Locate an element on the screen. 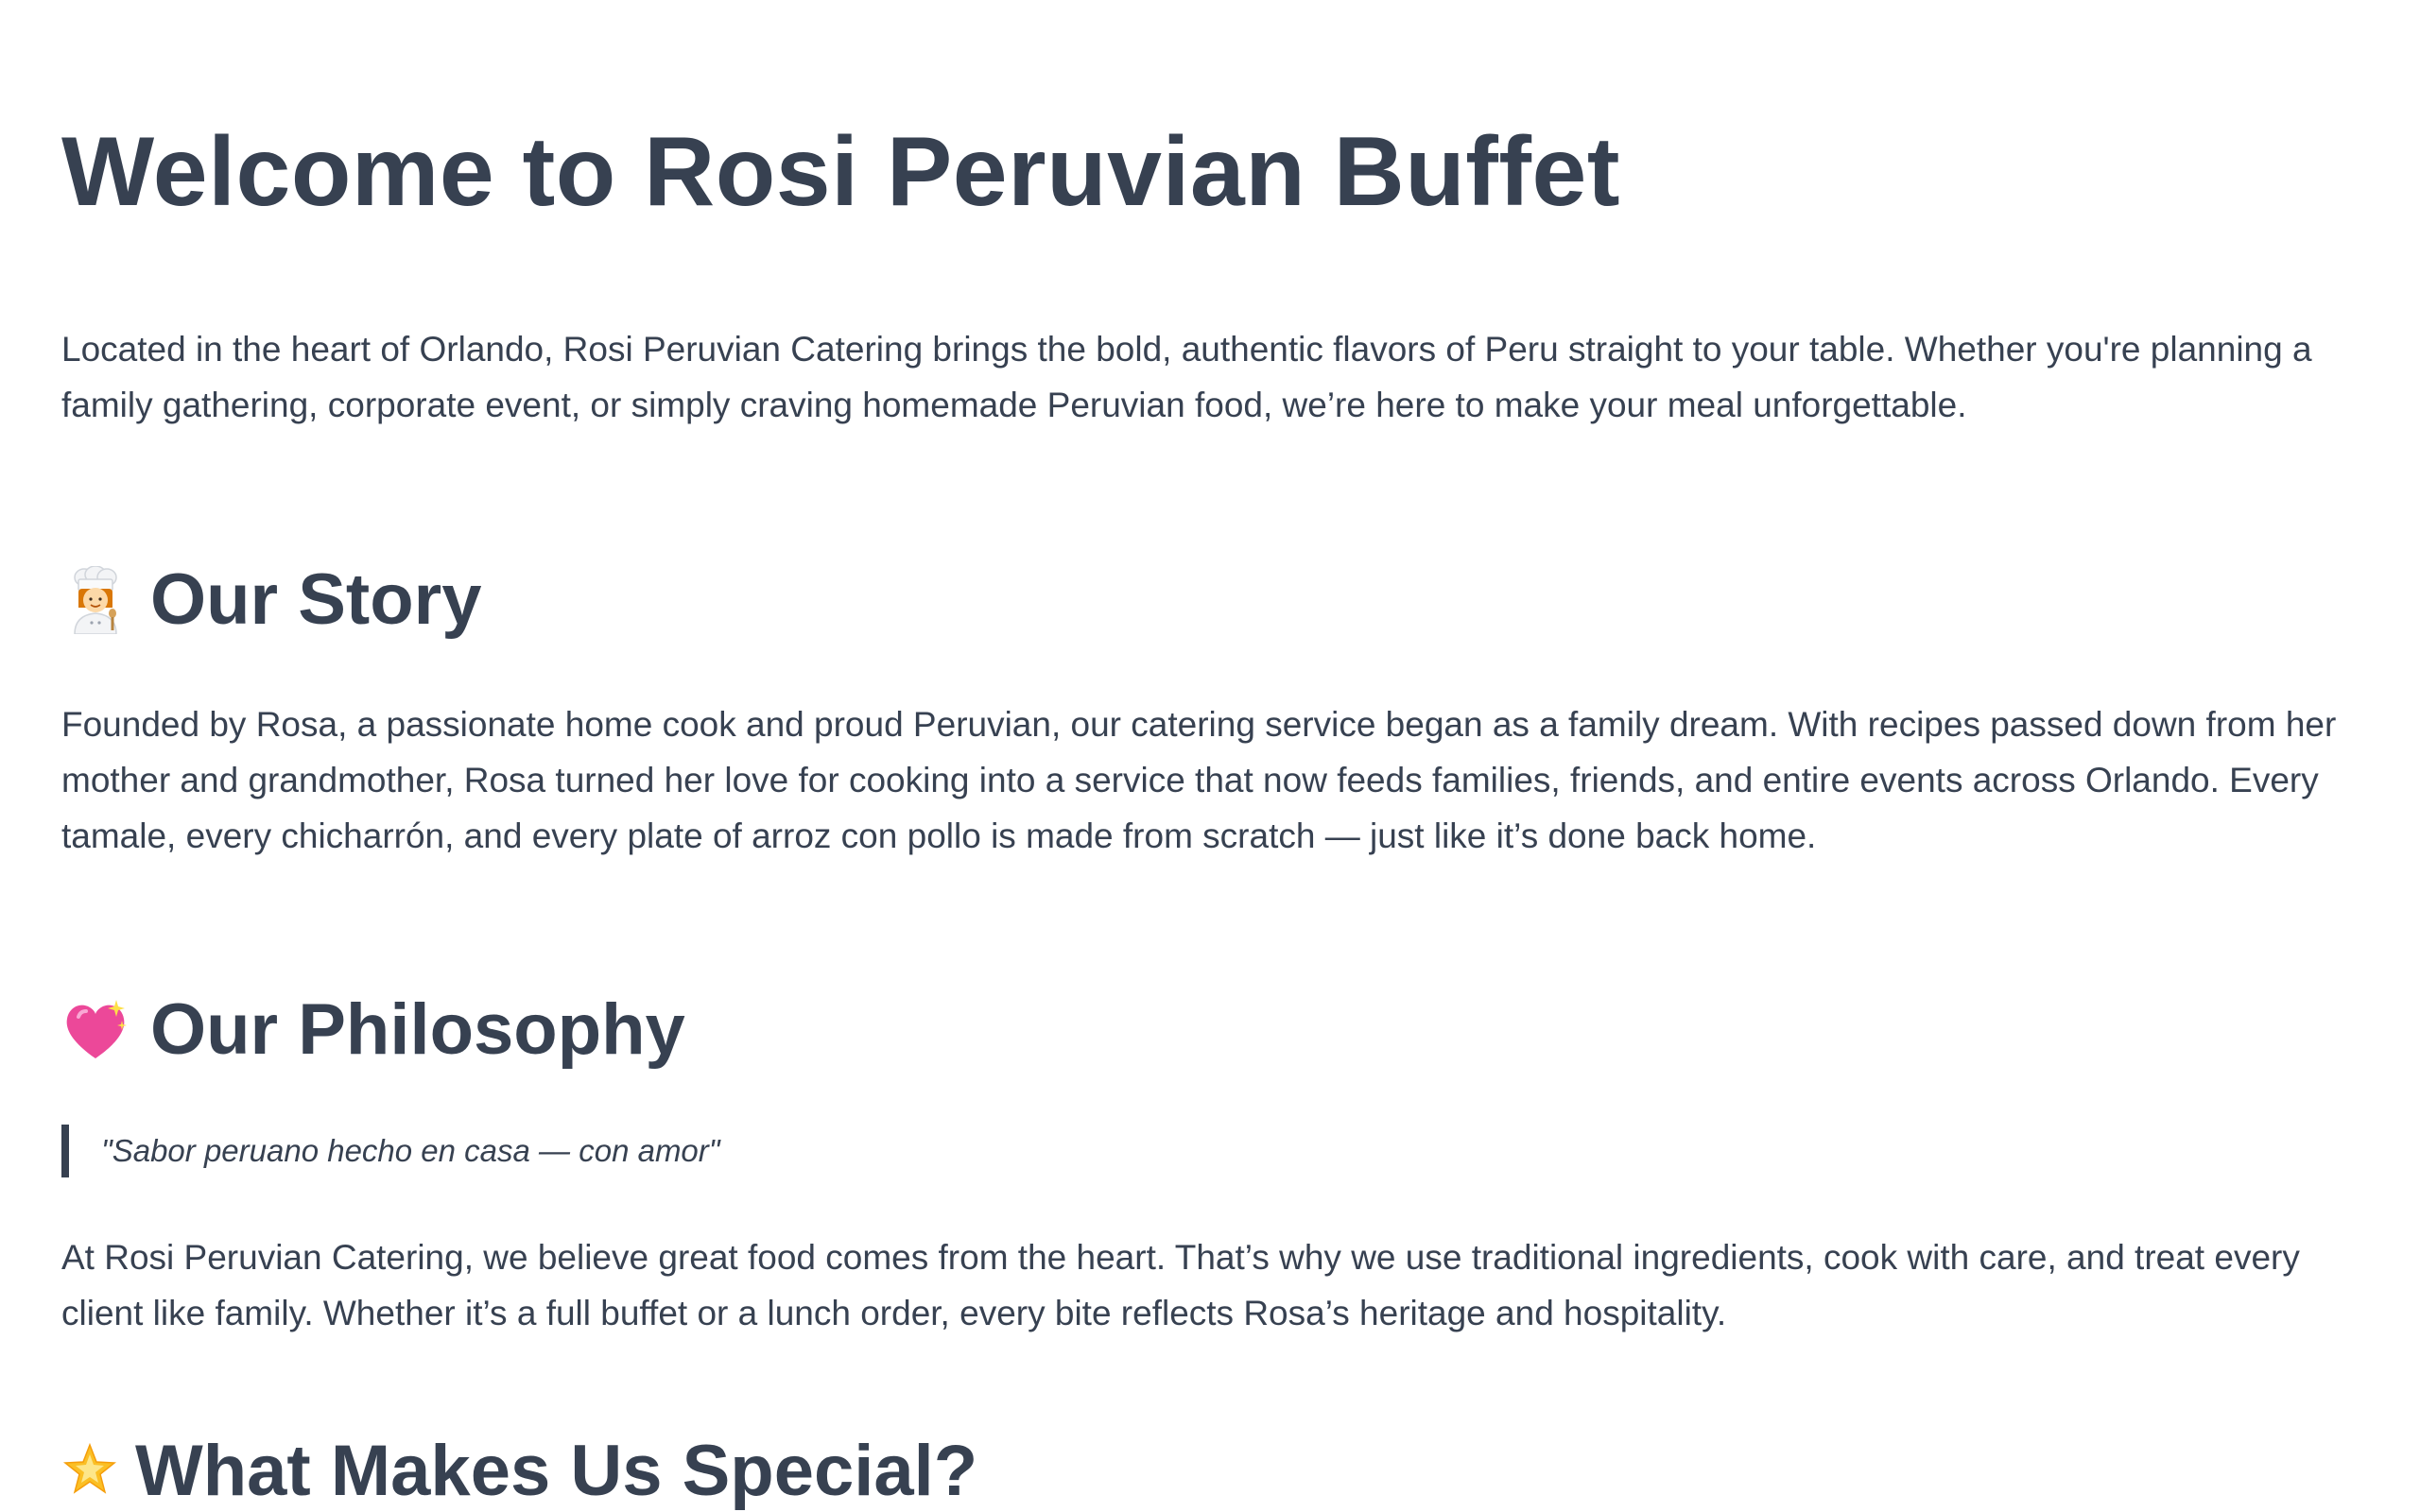 This screenshot has width=2420, height=1512. section-heading-what-makes-us-special: What Makes Us Special? is located at coordinates (519, 1470).